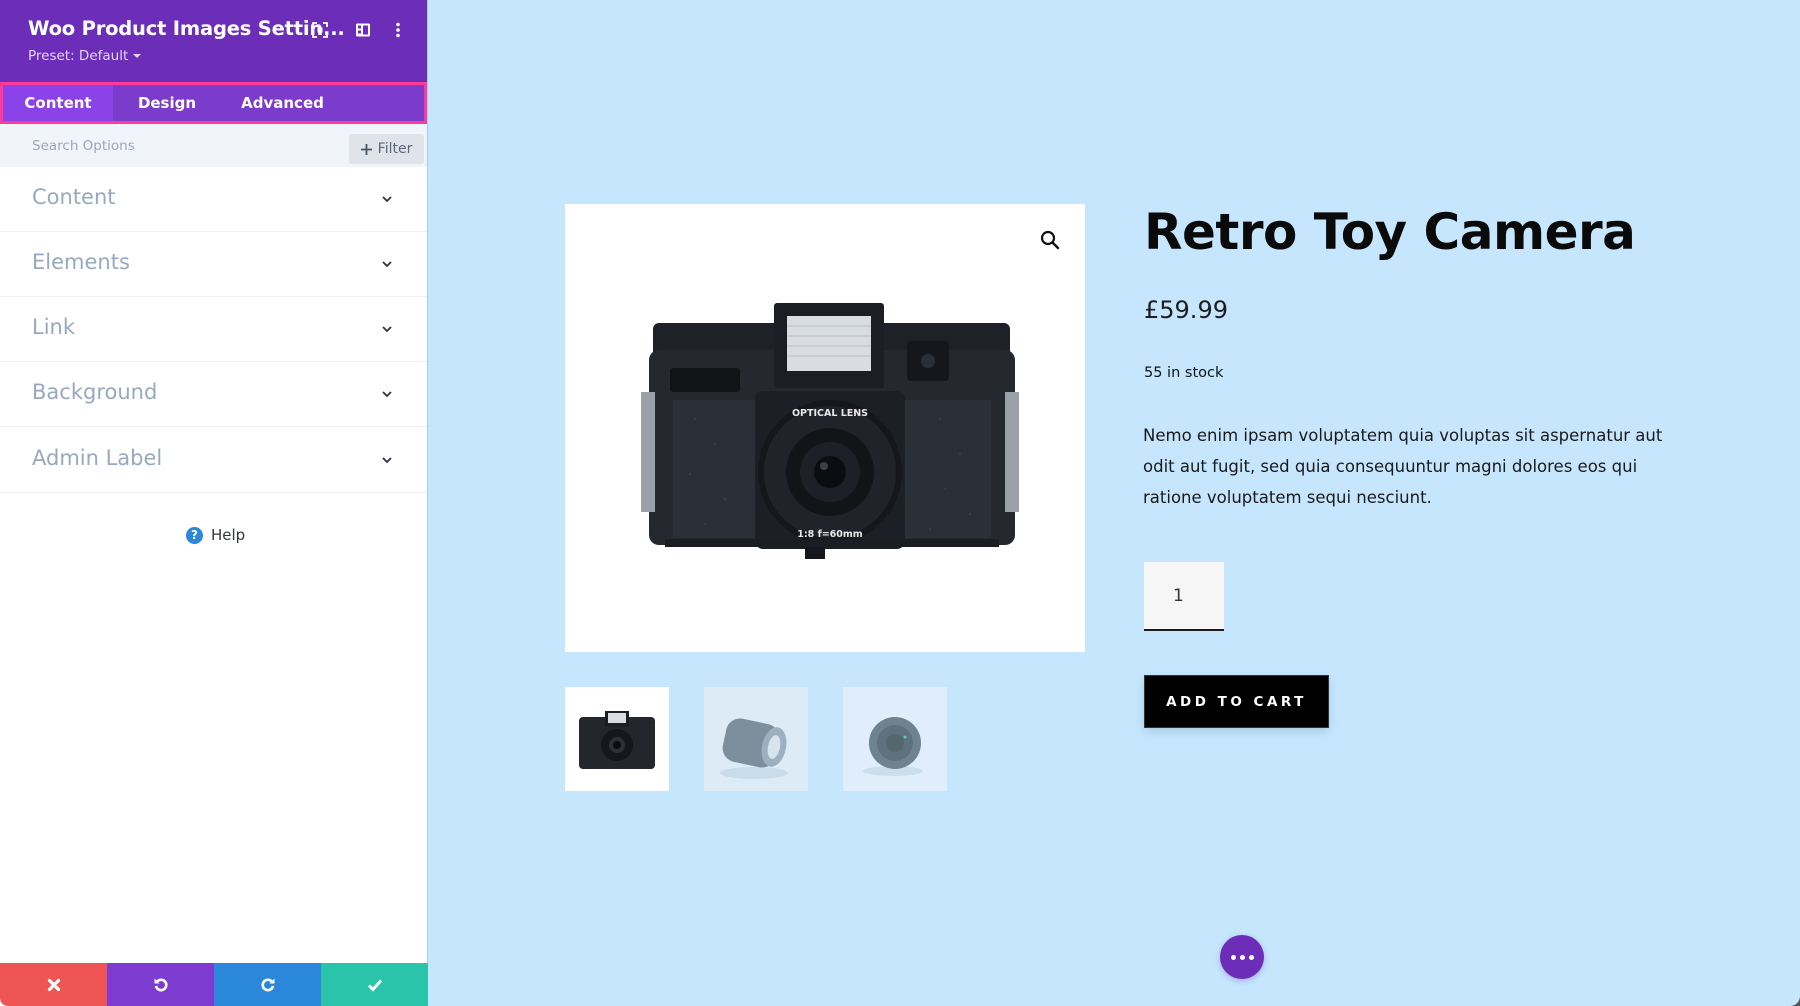 The image size is (1800, 1006). I want to click on redo-button, so click(267, 984).